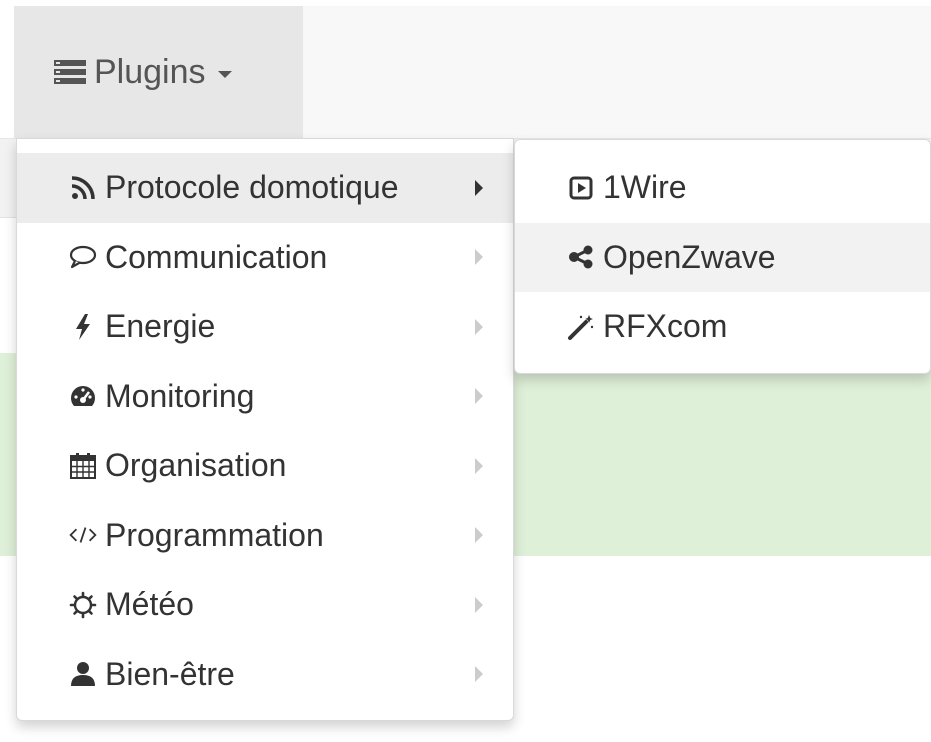 This screenshot has height=742, width=931. I want to click on menu-item-label: Programmation, so click(214, 534).